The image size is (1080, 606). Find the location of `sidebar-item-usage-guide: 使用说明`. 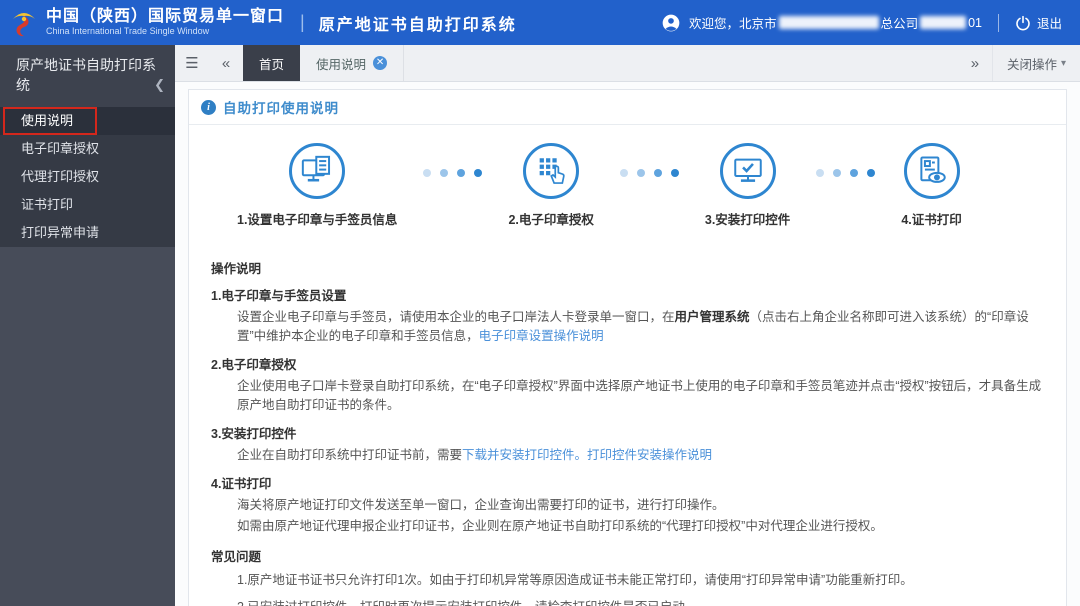

sidebar-item-usage-guide: 使用说明 is located at coordinates (87, 121).